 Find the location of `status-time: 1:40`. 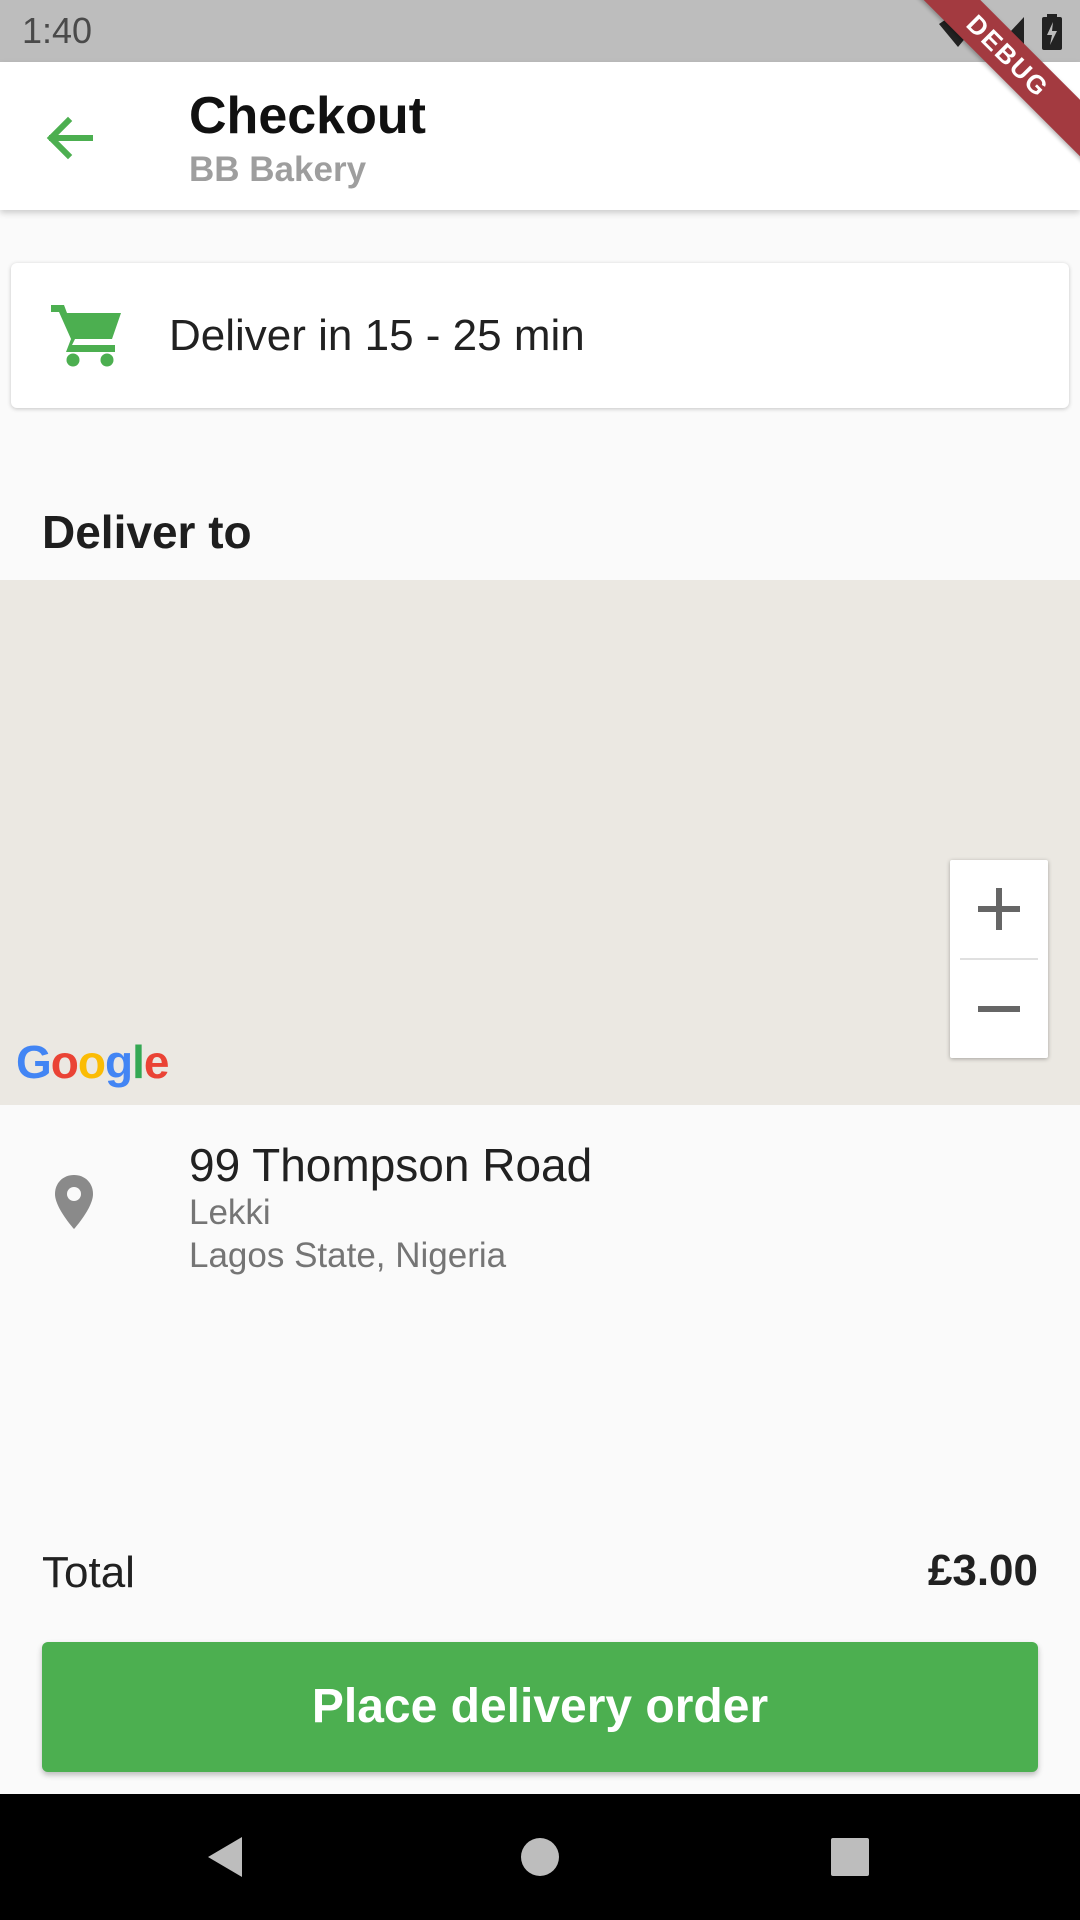

status-time: 1:40 is located at coordinates (57, 30).